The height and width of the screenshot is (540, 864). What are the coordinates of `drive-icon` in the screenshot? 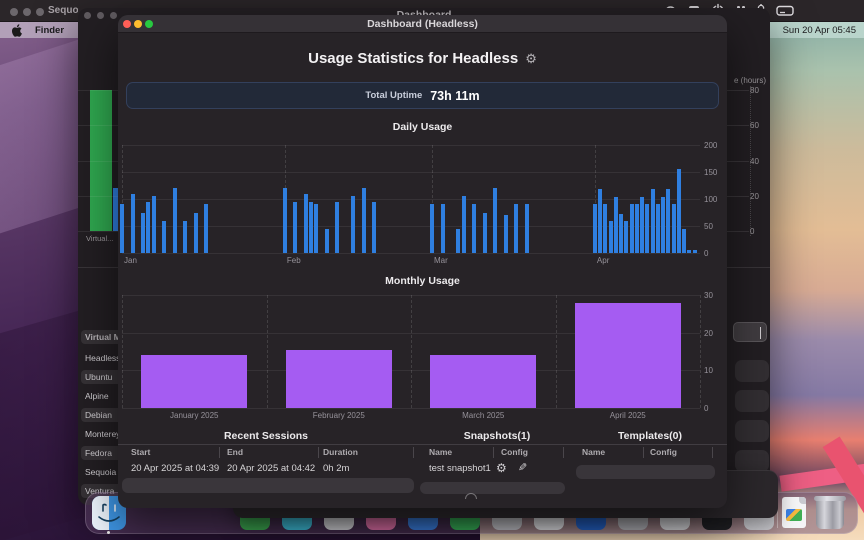 It's located at (785, 10).